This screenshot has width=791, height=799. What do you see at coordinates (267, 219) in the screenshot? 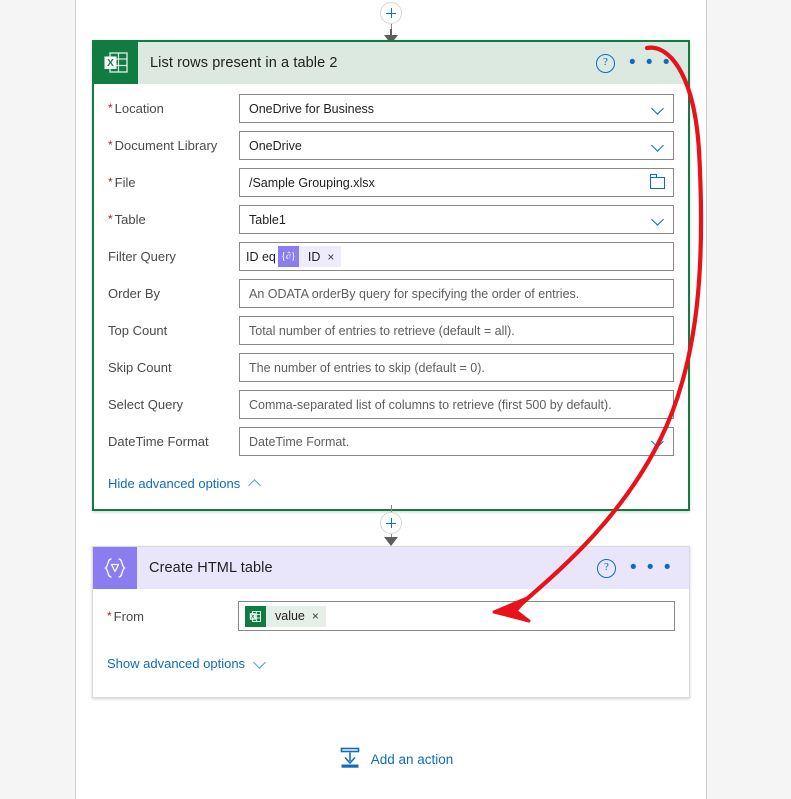
I see `table-value: Table1` at bounding box center [267, 219].